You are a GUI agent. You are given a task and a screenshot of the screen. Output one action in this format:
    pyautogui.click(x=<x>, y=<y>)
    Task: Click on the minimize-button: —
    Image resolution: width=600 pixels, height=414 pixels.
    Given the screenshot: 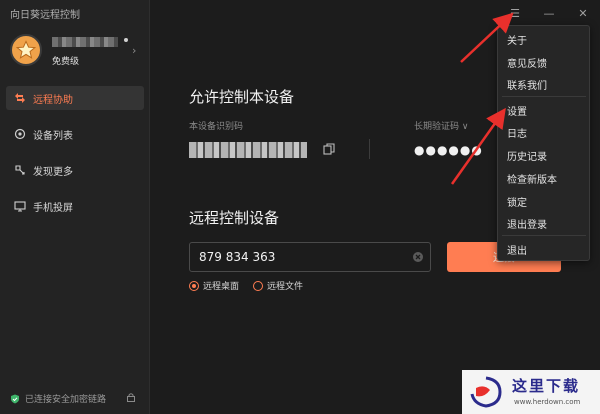 What is the action you would take?
    pyautogui.click(x=549, y=13)
    